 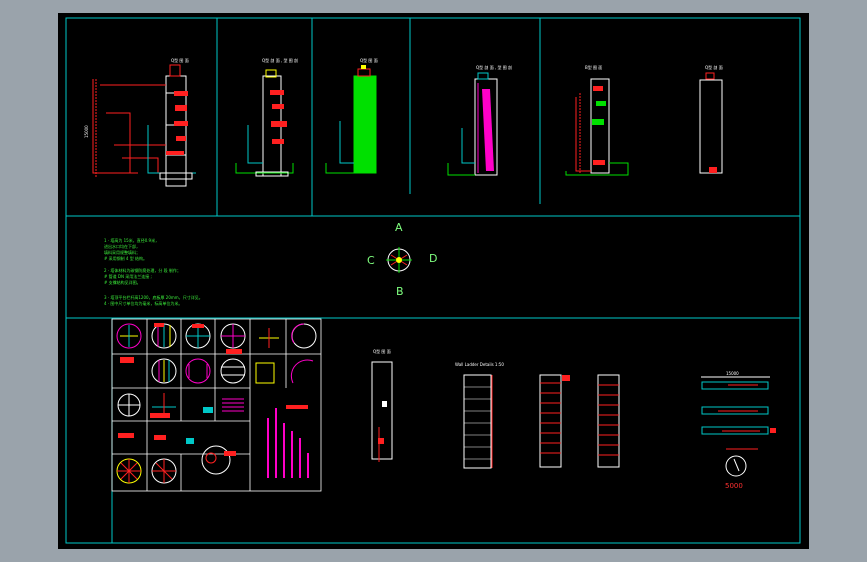 What do you see at coordinates (351, 115) in the screenshot?
I see `elevation-view-3: Q型 图 面` at bounding box center [351, 115].